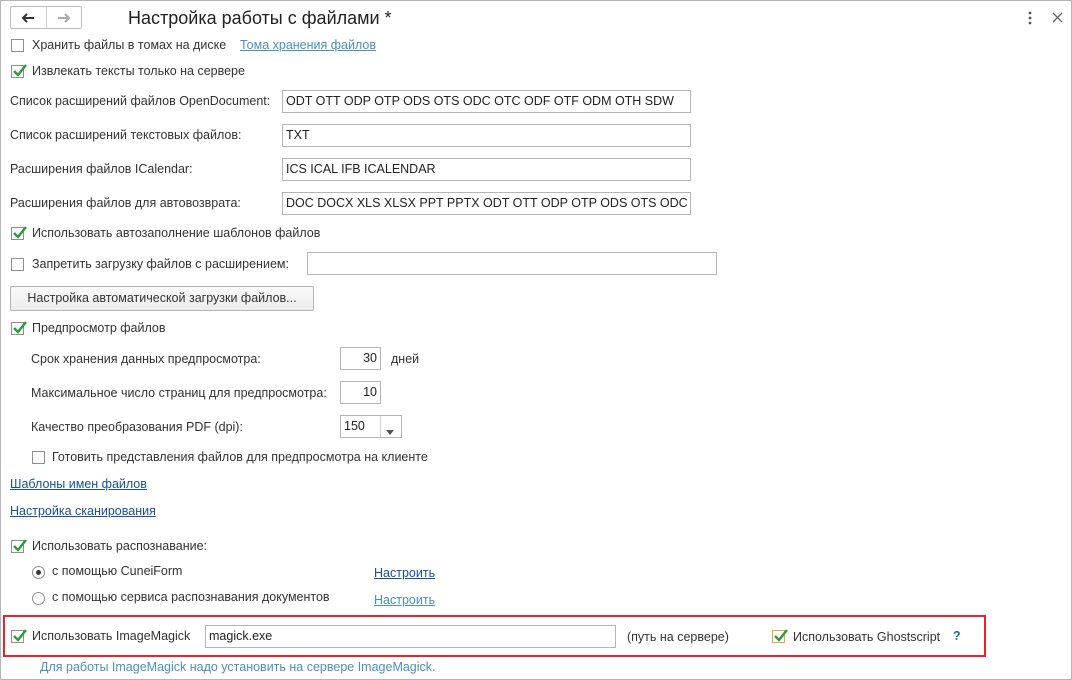 The image size is (1072, 680). Describe the element at coordinates (354, 426) in the screenshot. I see `pdf-quality-value: 150` at that location.